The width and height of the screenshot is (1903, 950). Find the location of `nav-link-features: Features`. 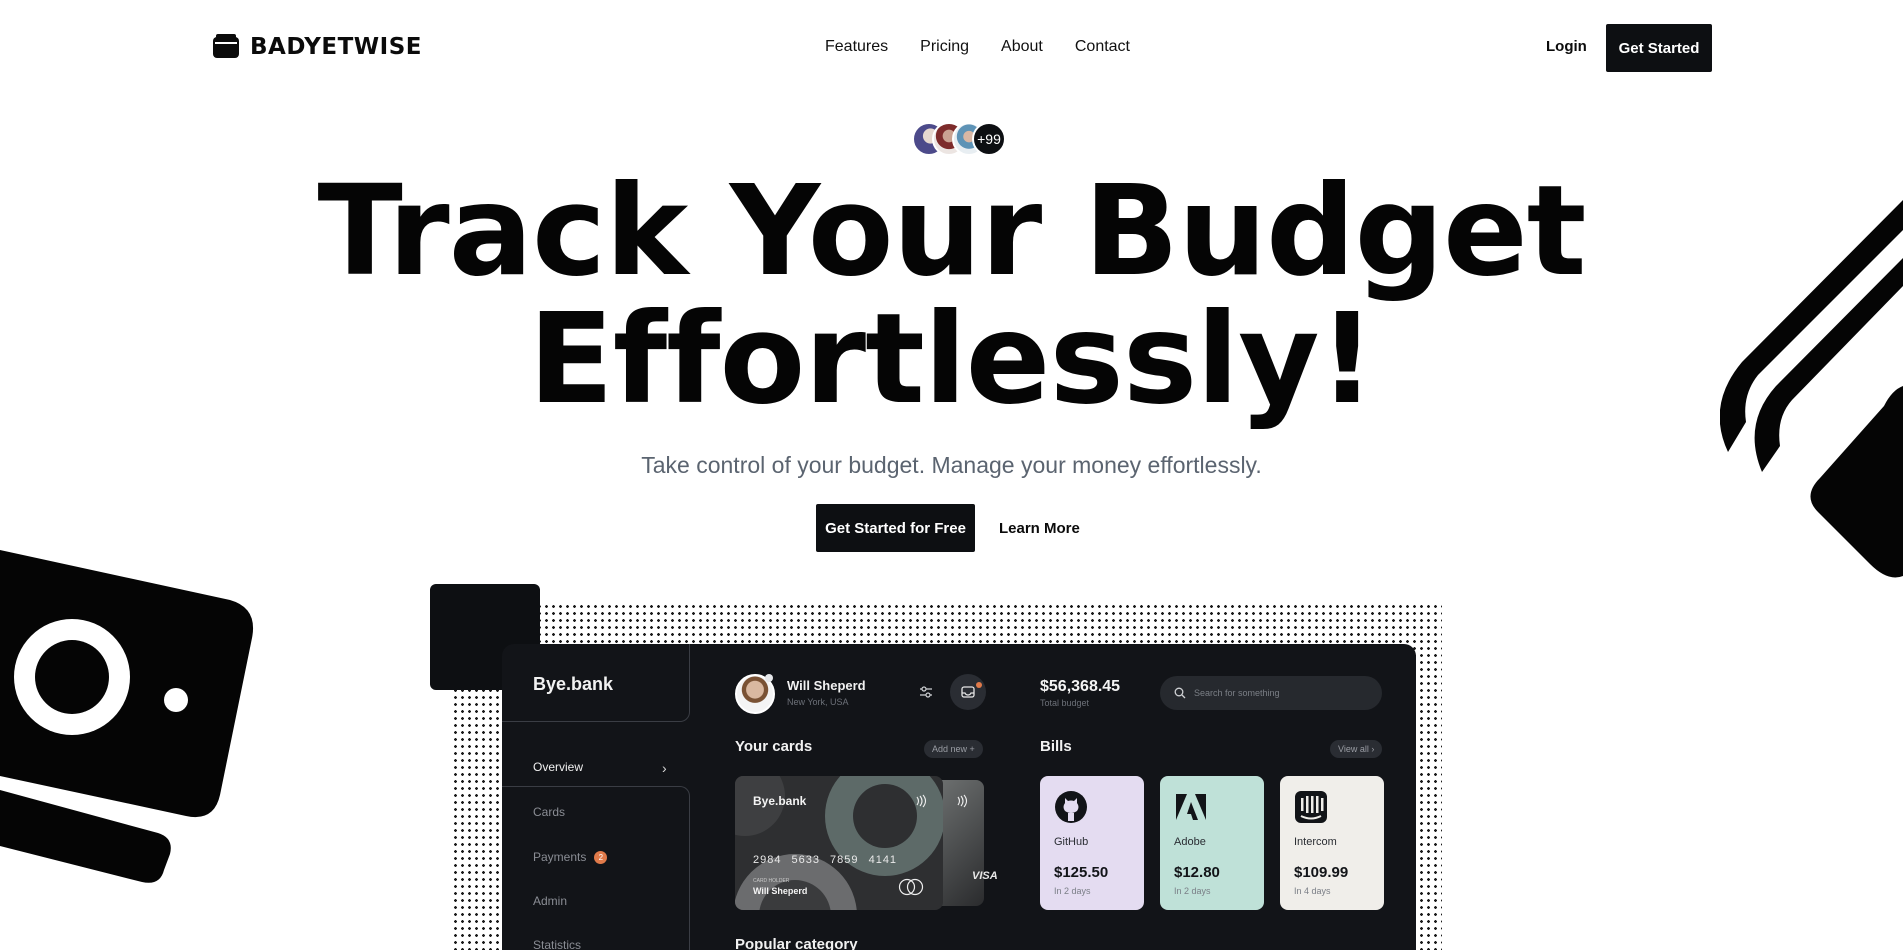

nav-link-features: Features is located at coordinates (856, 47).